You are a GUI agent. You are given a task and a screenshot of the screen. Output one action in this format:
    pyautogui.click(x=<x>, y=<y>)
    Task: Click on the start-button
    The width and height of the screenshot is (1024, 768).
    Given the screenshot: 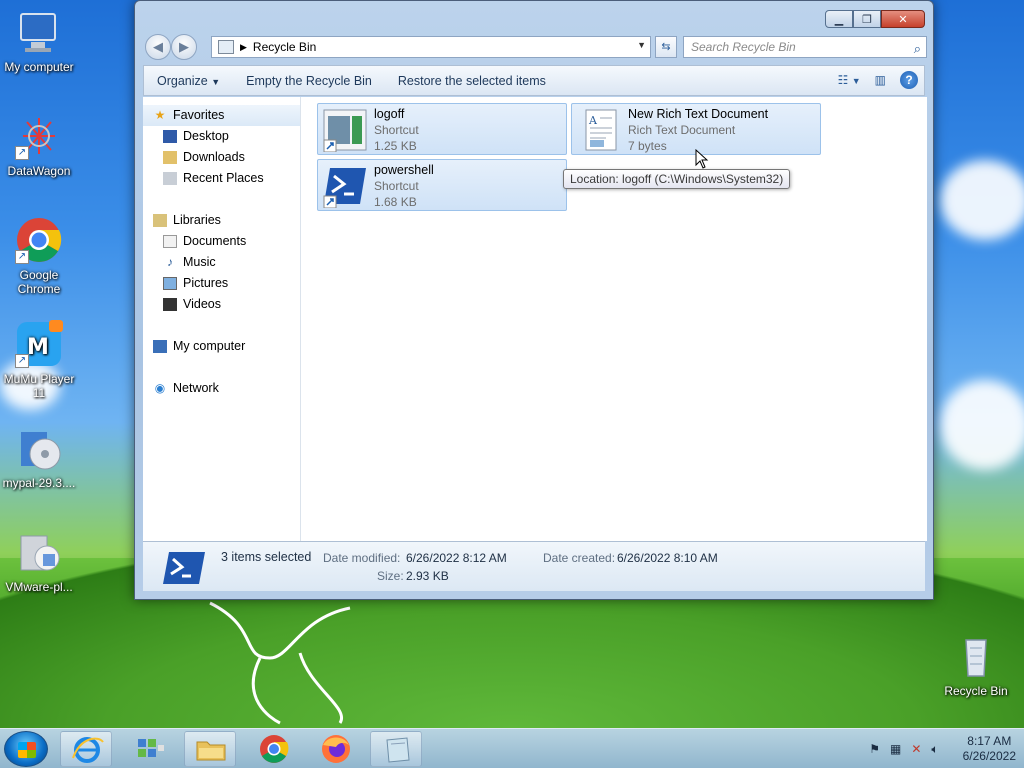 What is the action you would take?
    pyautogui.click(x=26, y=749)
    